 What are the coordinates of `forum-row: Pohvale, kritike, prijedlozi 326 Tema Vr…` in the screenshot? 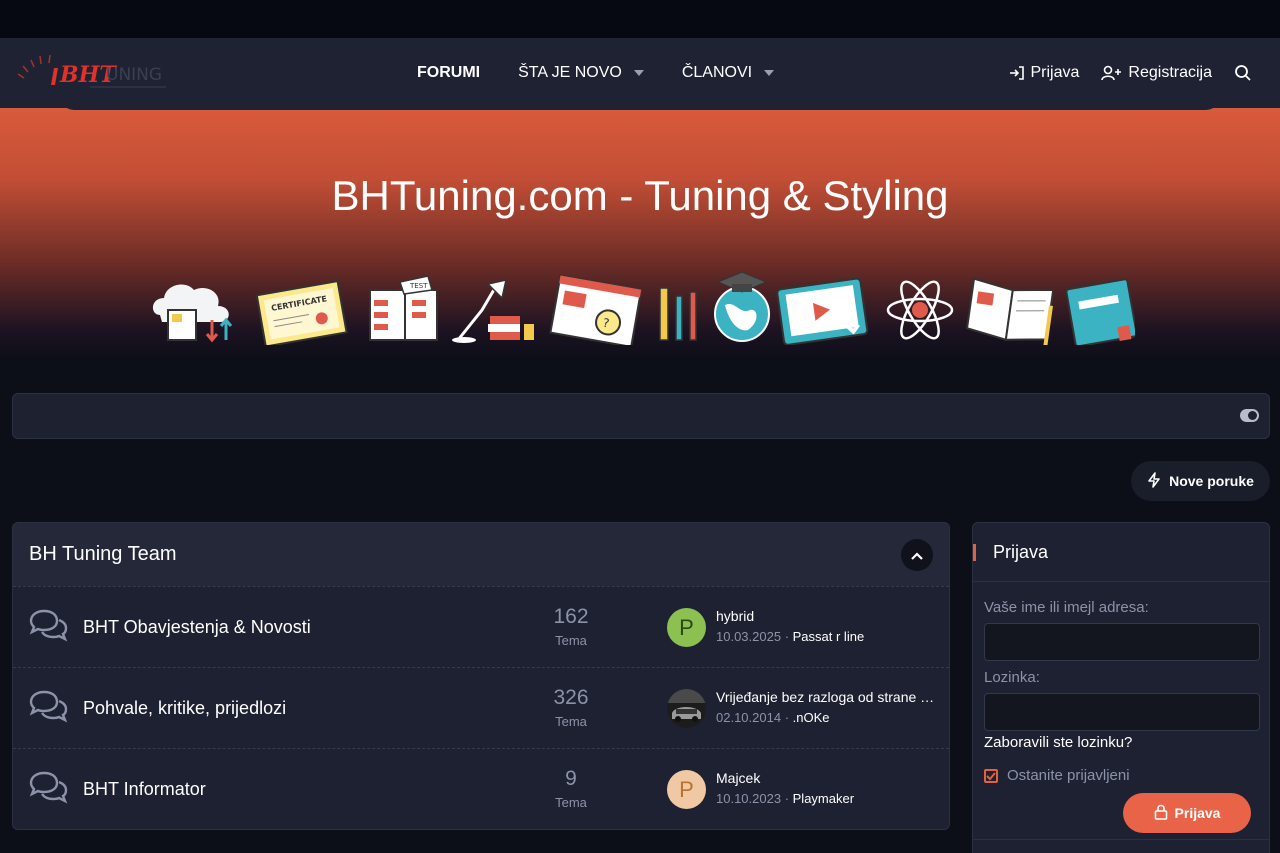 It's located at (481, 707).